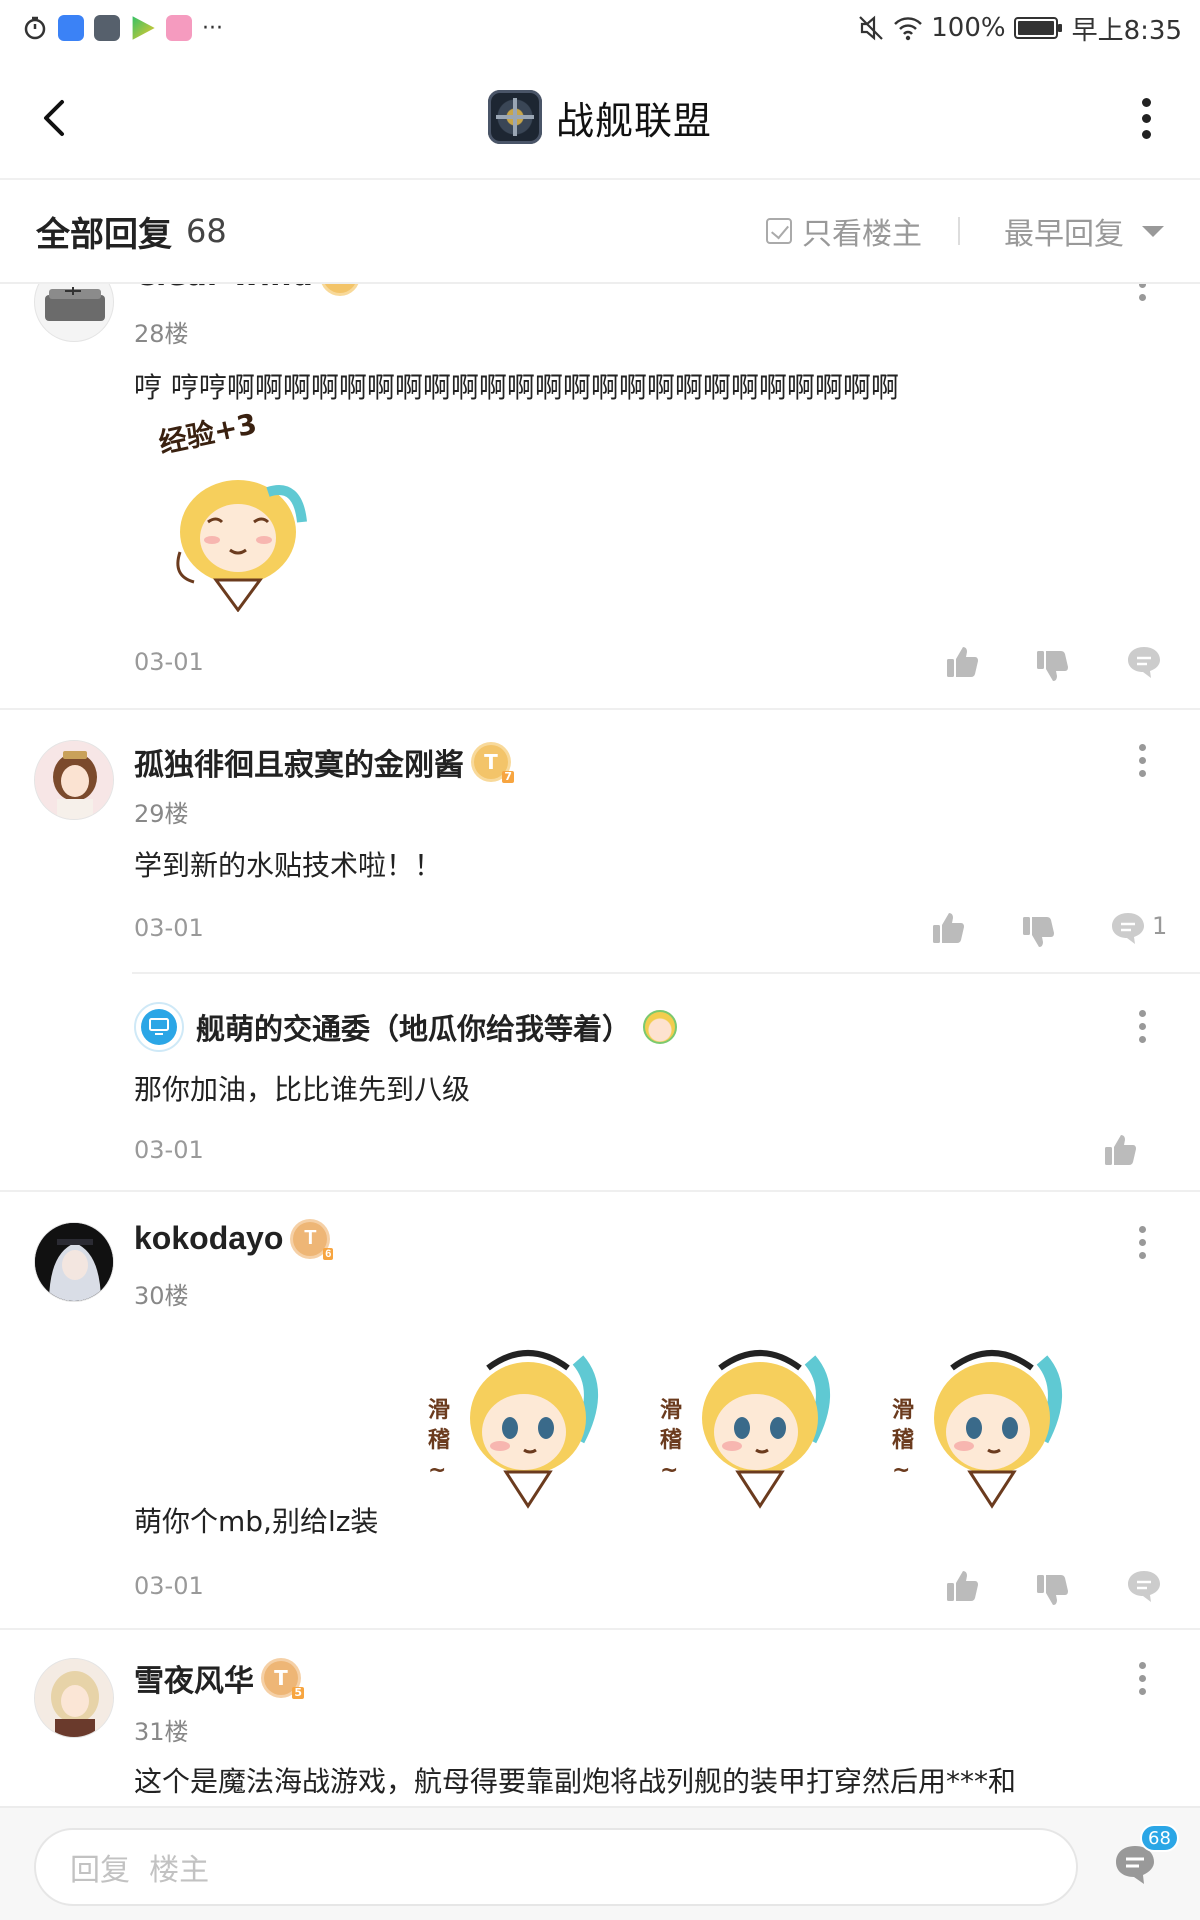 This screenshot has height=1920, width=1200. I want to click on wifi-icon, so click(908, 29).